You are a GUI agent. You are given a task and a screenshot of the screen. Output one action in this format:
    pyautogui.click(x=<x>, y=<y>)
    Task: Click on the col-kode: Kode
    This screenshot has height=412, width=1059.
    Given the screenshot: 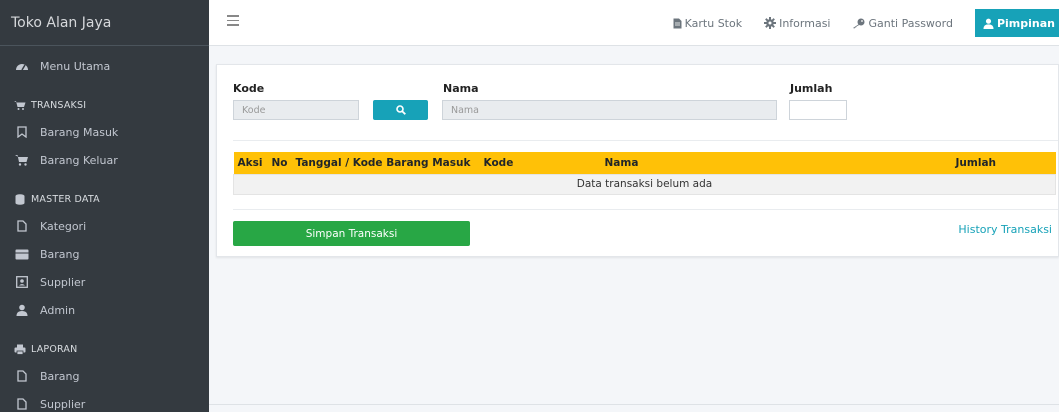 What is the action you would take?
    pyautogui.click(x=498, y=162)
    